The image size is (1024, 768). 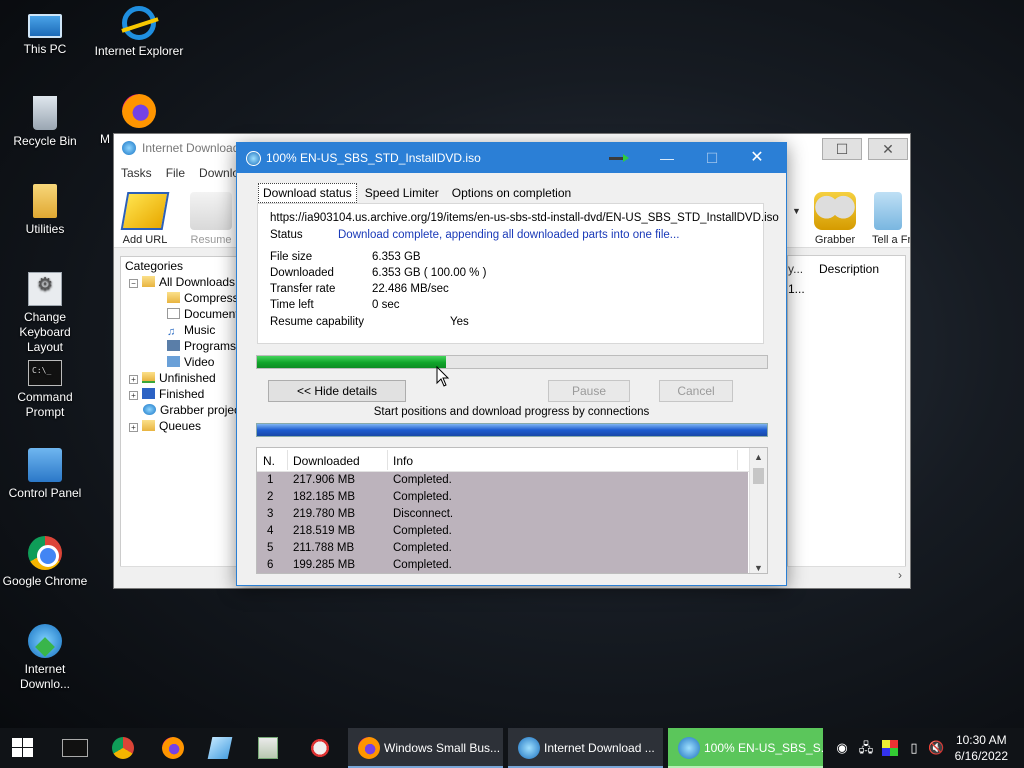 What do you see at coordinates (182, 394) in the screenshot?
I see `tree-item-label: Finished` at bounding box center [182, 394].